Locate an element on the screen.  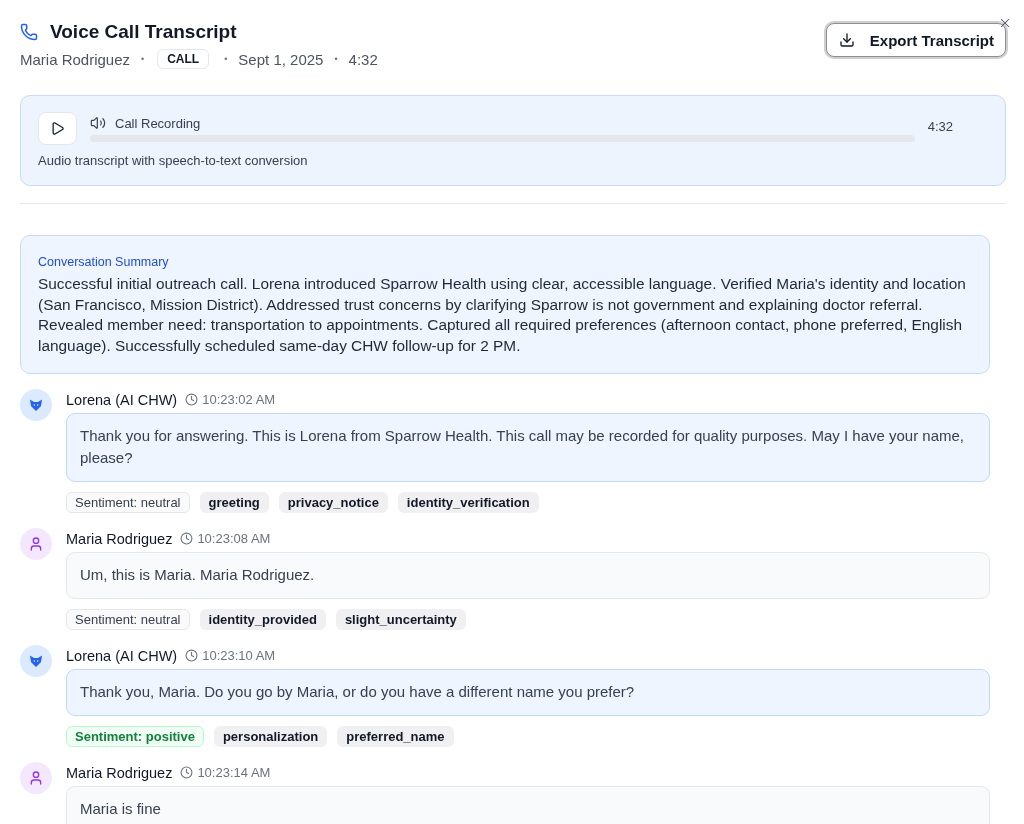
play-icon is located at coordinates (57, 128).